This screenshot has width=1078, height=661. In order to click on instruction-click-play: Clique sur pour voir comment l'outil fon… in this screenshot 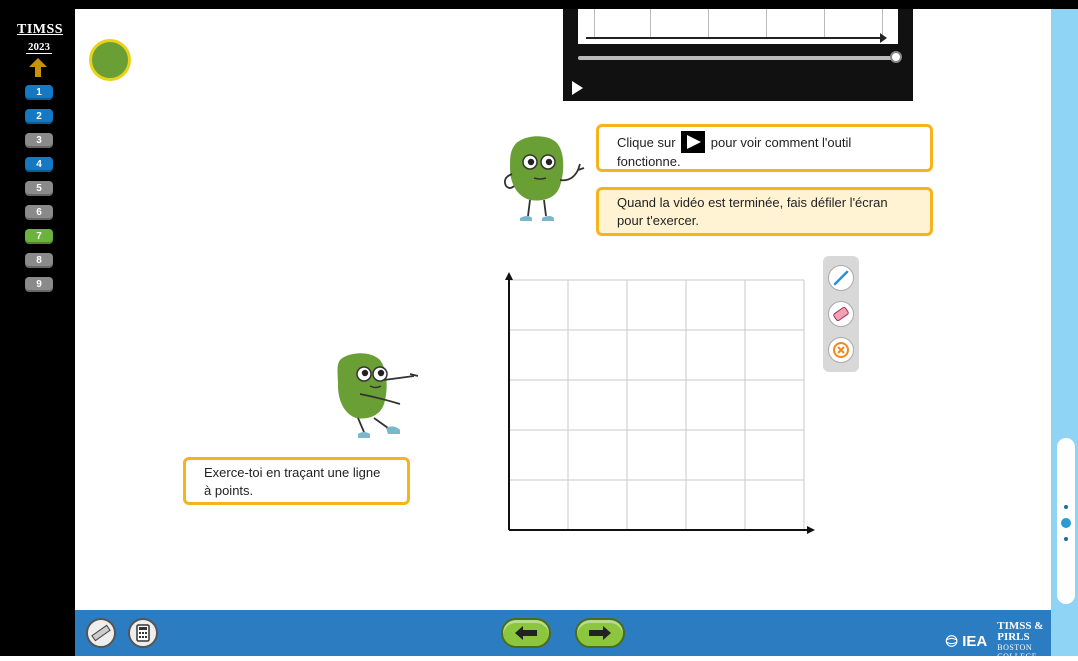, I will do `click(764, 148)`.